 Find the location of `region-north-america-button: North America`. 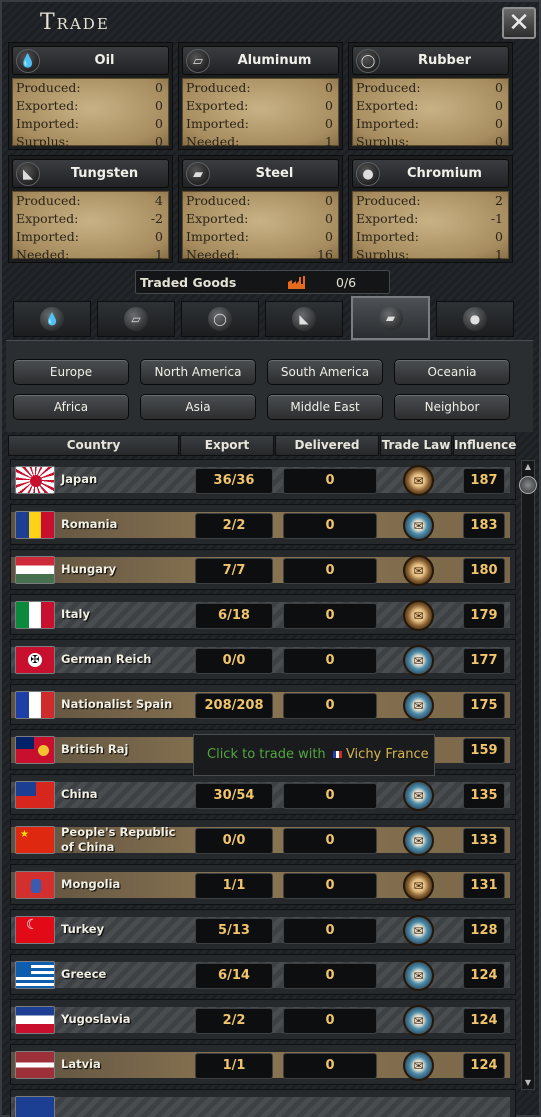

region-north-america-button: North America is located at coordinates (198, 372).